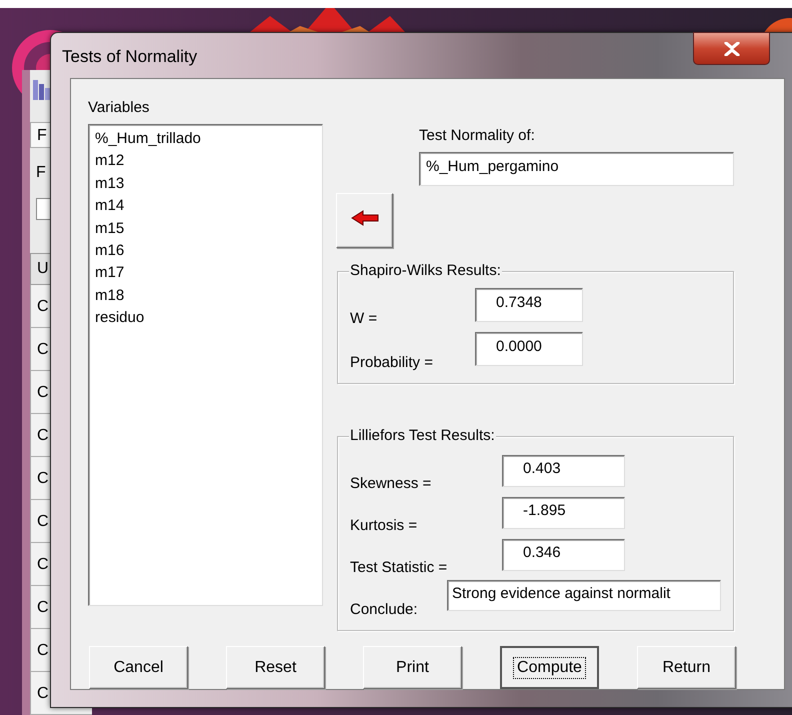 The width and height of the screenshot is (792, 715). Describe the element at coordinates (529, 349) in the screenshot. I see `output-field: 0.0000` at that location.